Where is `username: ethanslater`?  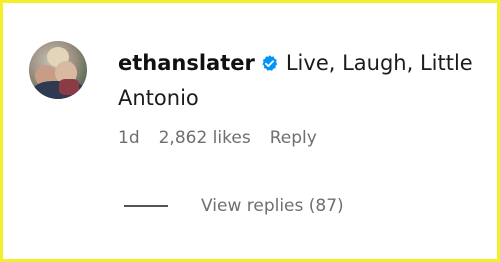
username: ethanslater is located at coordinates (186, 63).